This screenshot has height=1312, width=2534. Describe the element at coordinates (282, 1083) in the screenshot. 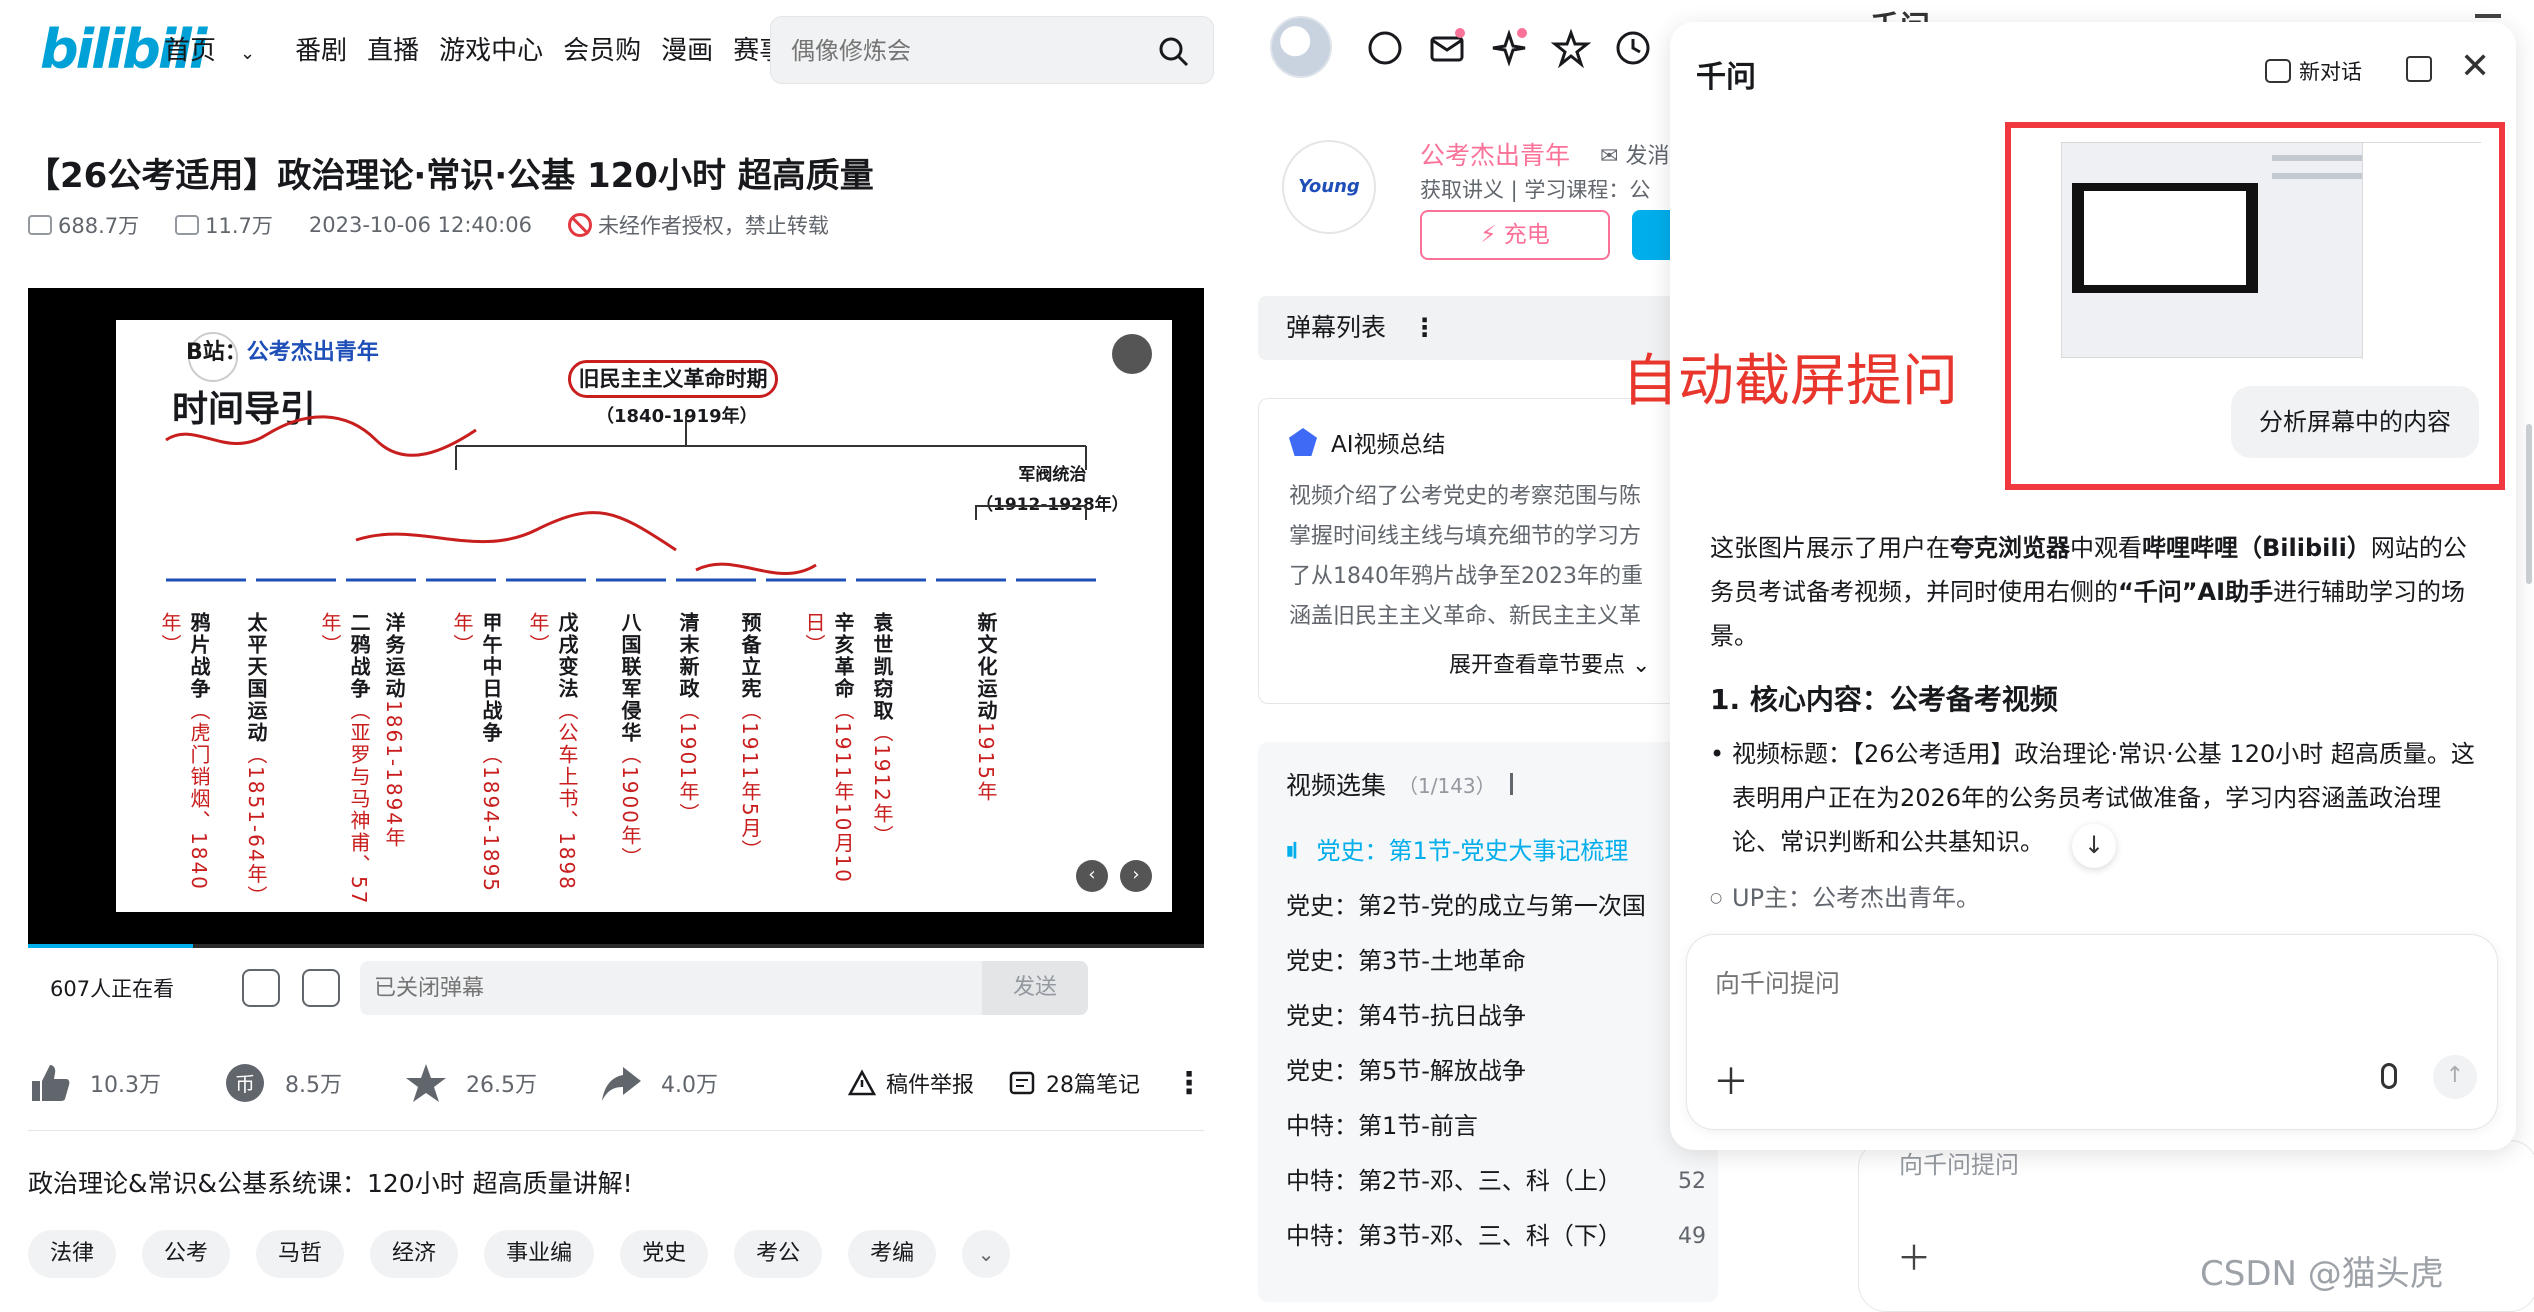

I see `coin-button: 币 8.5万` at that location.